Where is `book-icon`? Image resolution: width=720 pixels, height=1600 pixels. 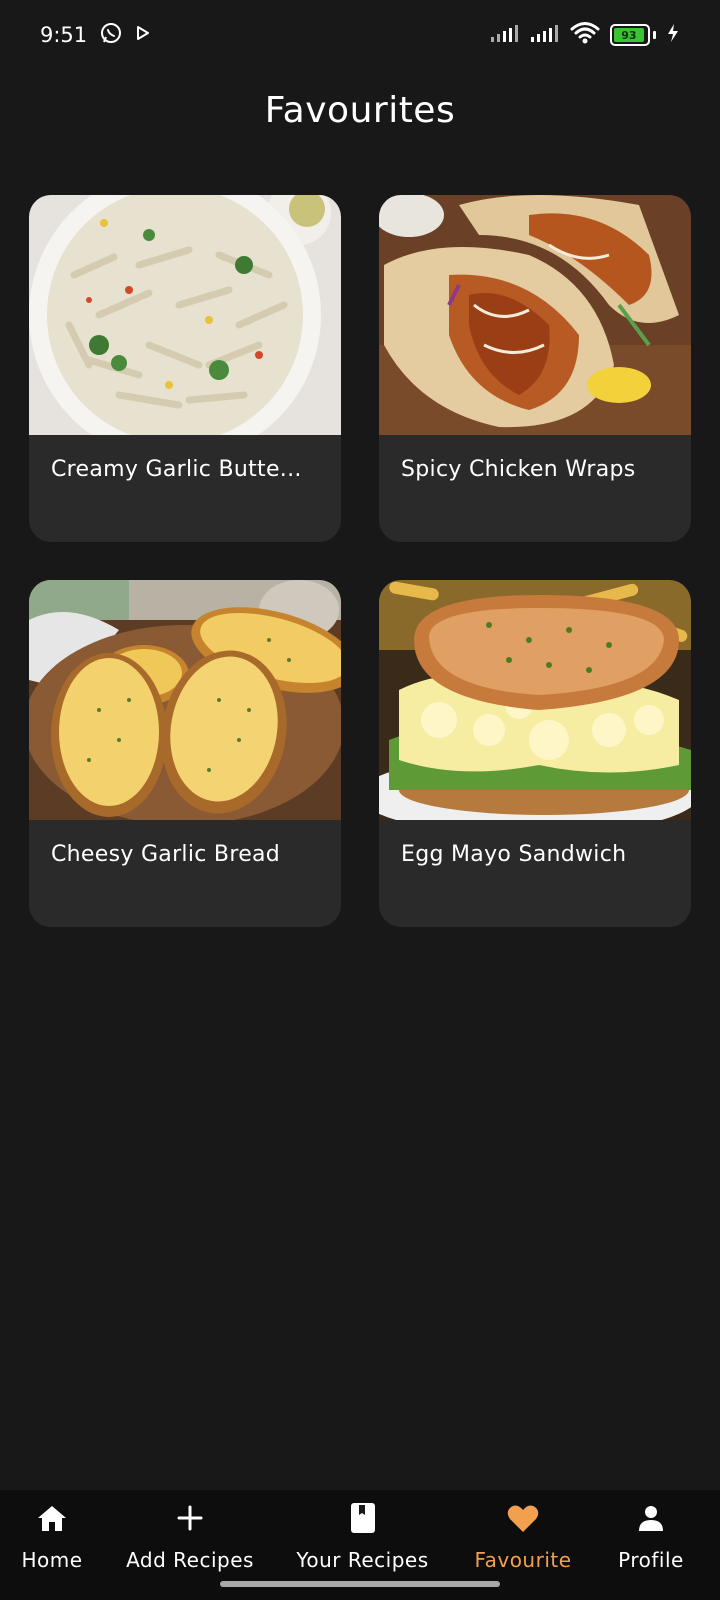 book-icon is located at coordinates (363, 1518).